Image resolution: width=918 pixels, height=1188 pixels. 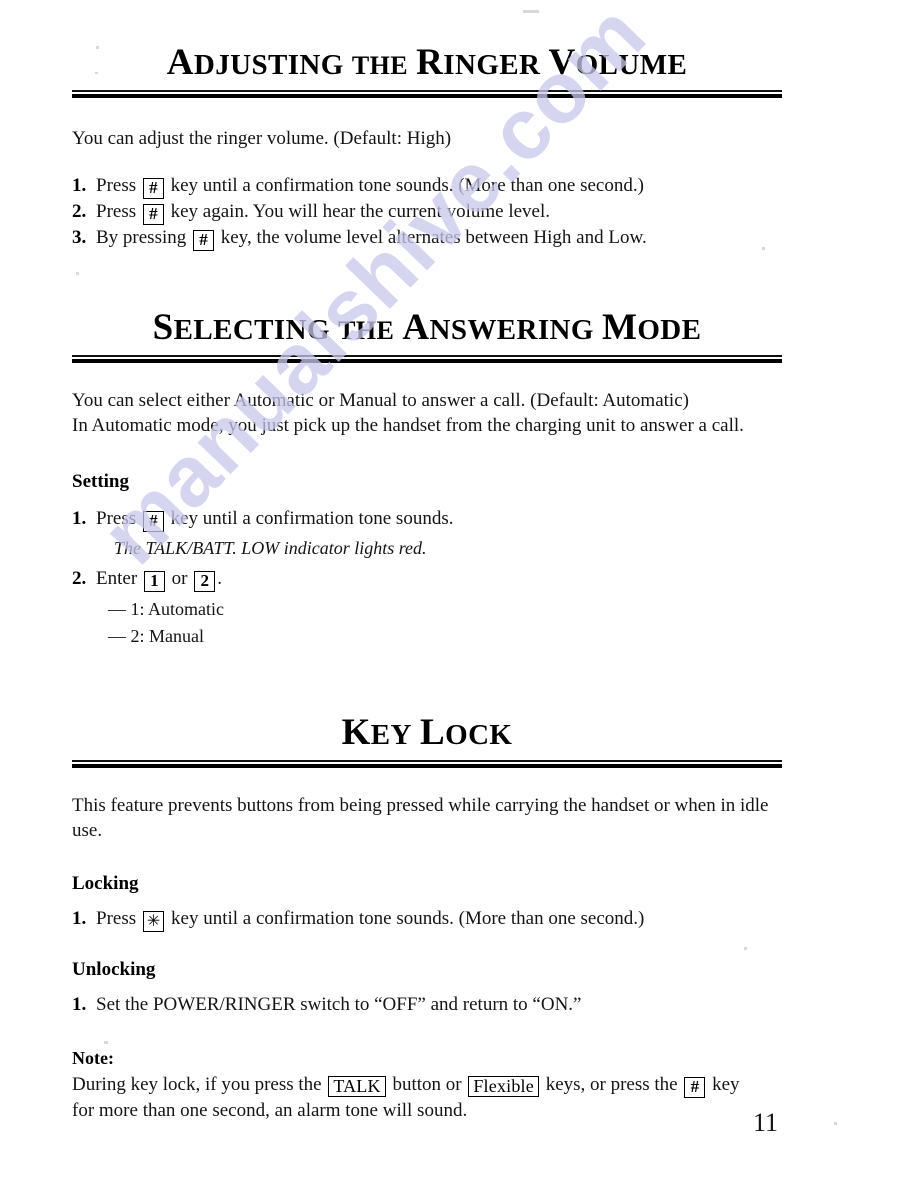 What do you see at coordinates (611, 1084) in the screenshot?
I see `note-text-part3: keys, or press the` at bounding box center [611, 1084].